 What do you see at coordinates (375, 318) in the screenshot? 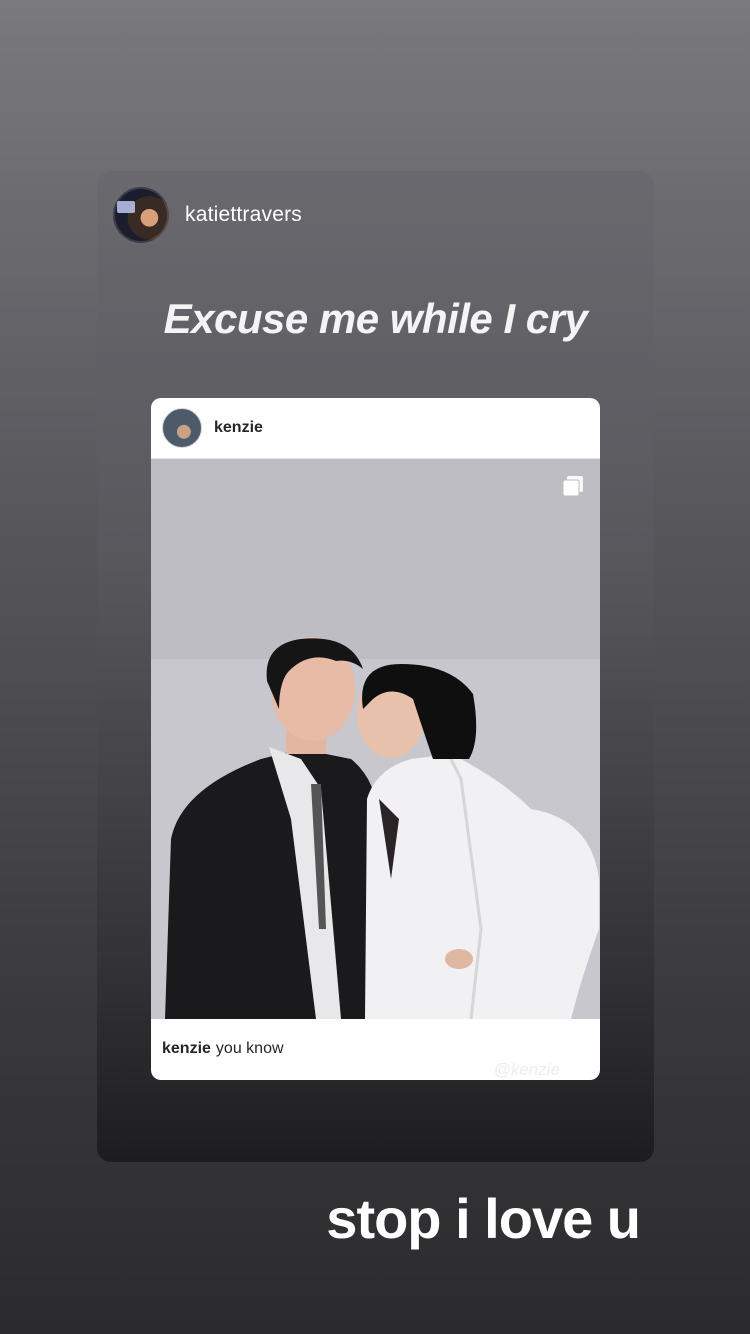
I see `story-headline-text: Excuse me while I cry` at bounding box center [375, 318].